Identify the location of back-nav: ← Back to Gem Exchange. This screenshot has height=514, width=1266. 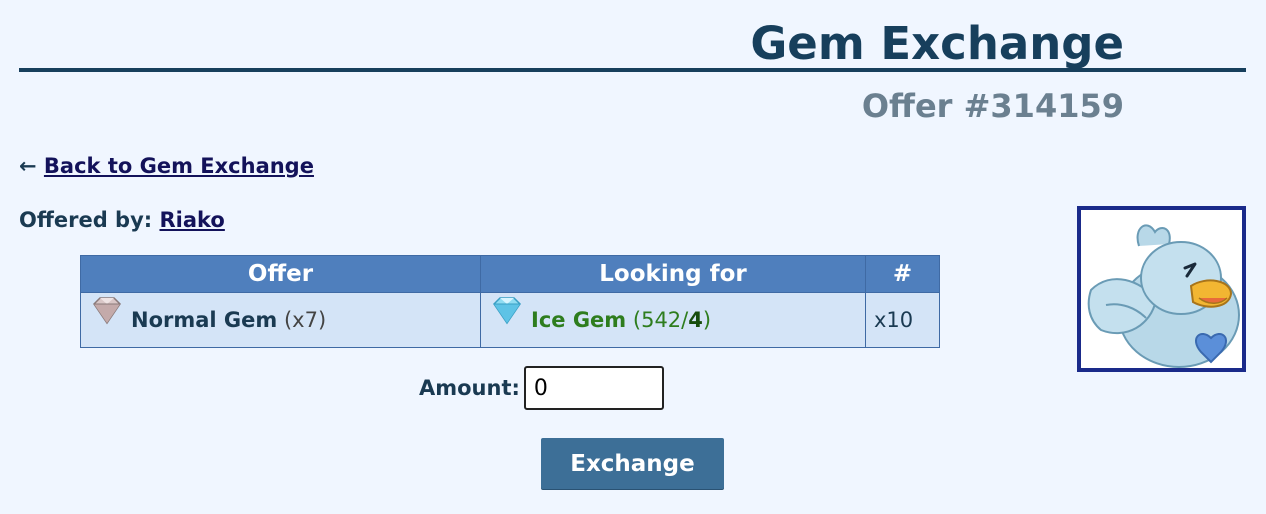
(166, 166).